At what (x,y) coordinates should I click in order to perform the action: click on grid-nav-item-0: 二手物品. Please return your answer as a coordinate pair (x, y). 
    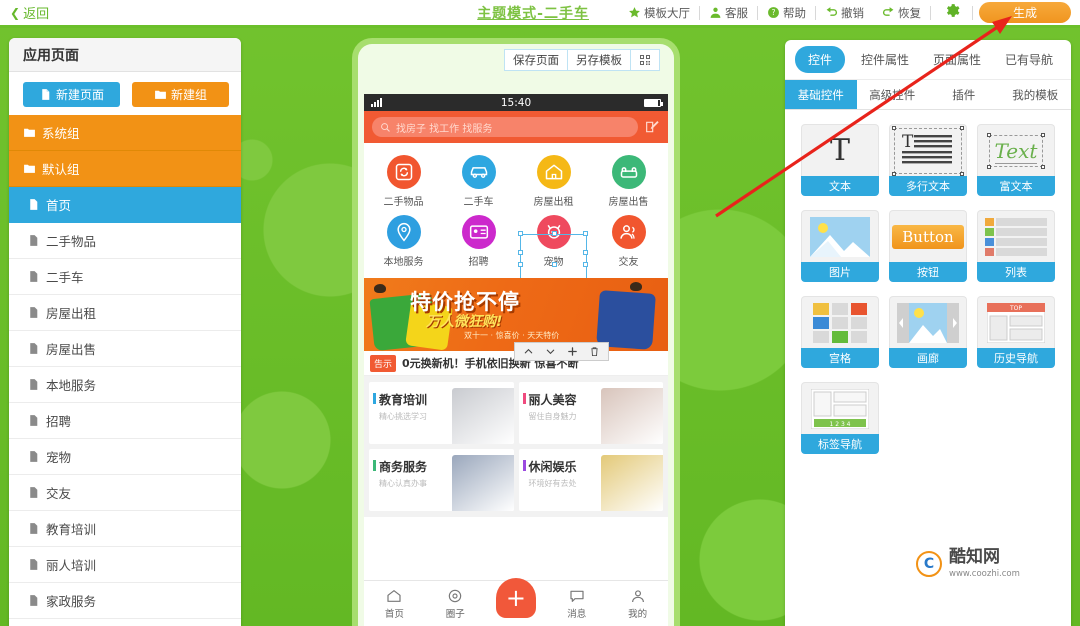
    Looking at the image, I should click on (403, 182).